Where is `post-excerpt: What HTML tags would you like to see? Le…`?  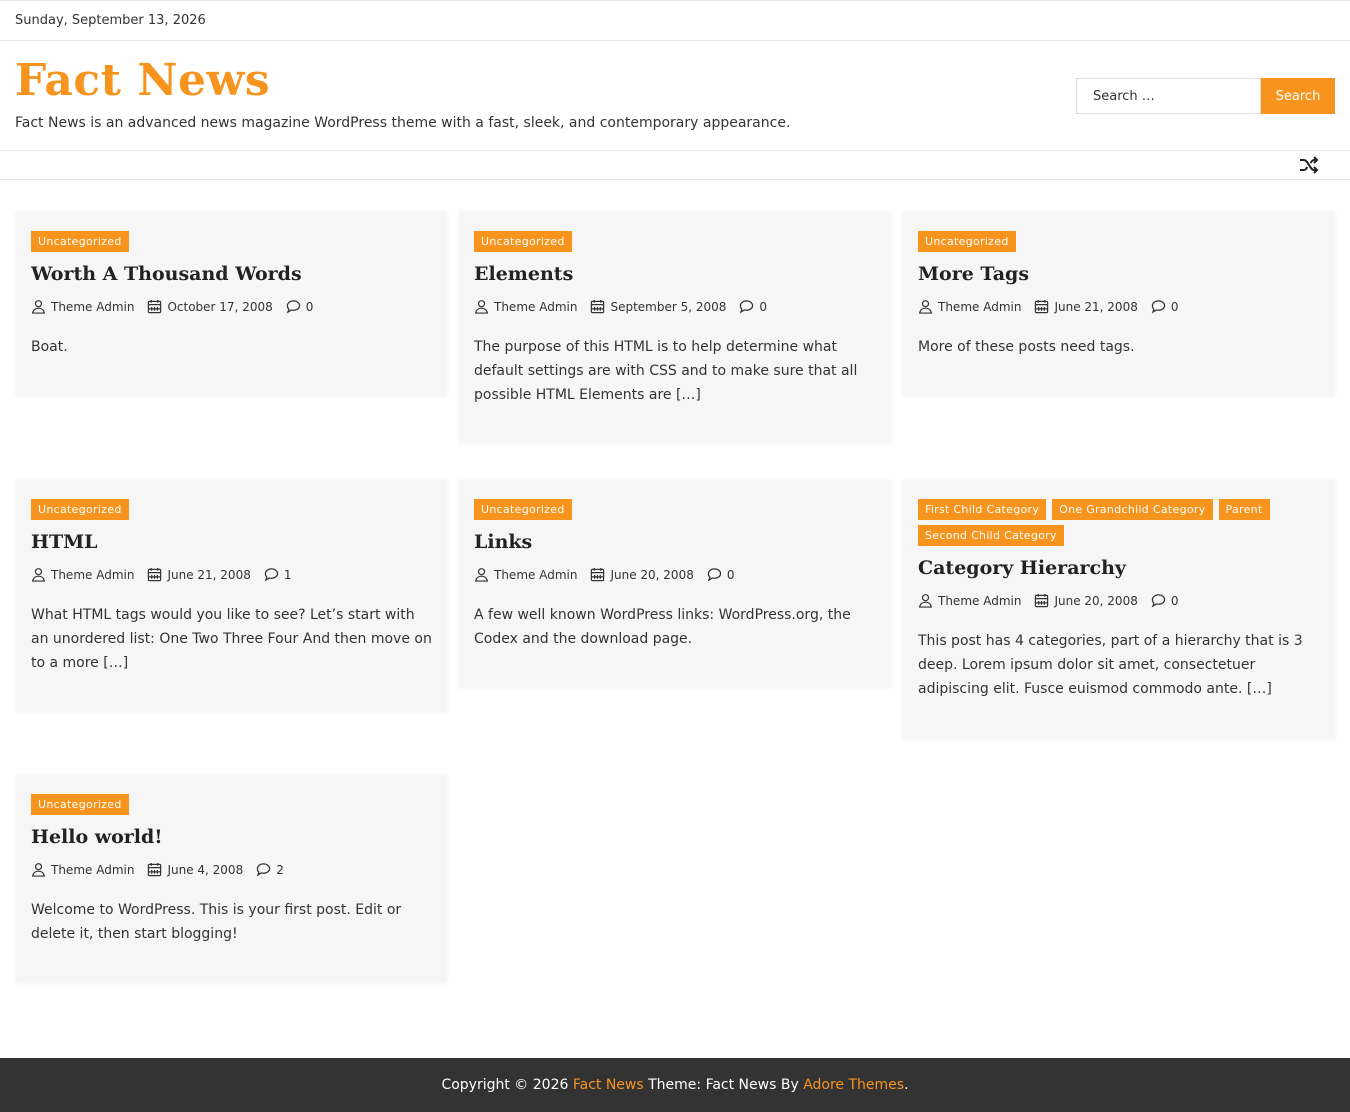 post-excerpt: What HTML tags would you like to see? Le… is located at coordinates (231, 639).